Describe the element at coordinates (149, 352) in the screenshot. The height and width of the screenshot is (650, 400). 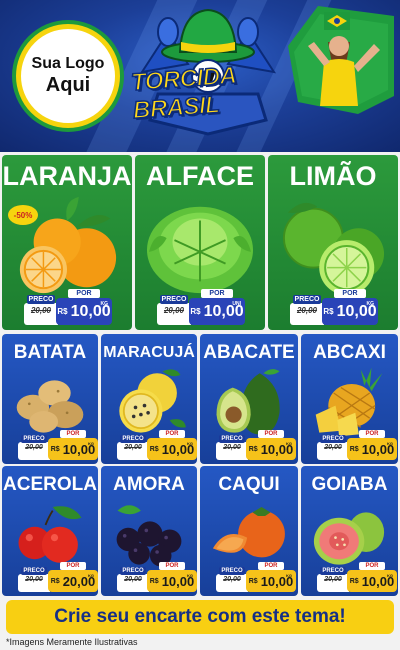
I see `product-name: MARACUJÁ` at that location.